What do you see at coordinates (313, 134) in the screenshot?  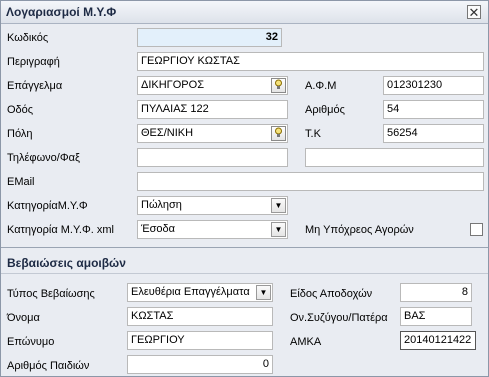 I see `tk-label: Τ.Κ` at bounding box center [313, 134].